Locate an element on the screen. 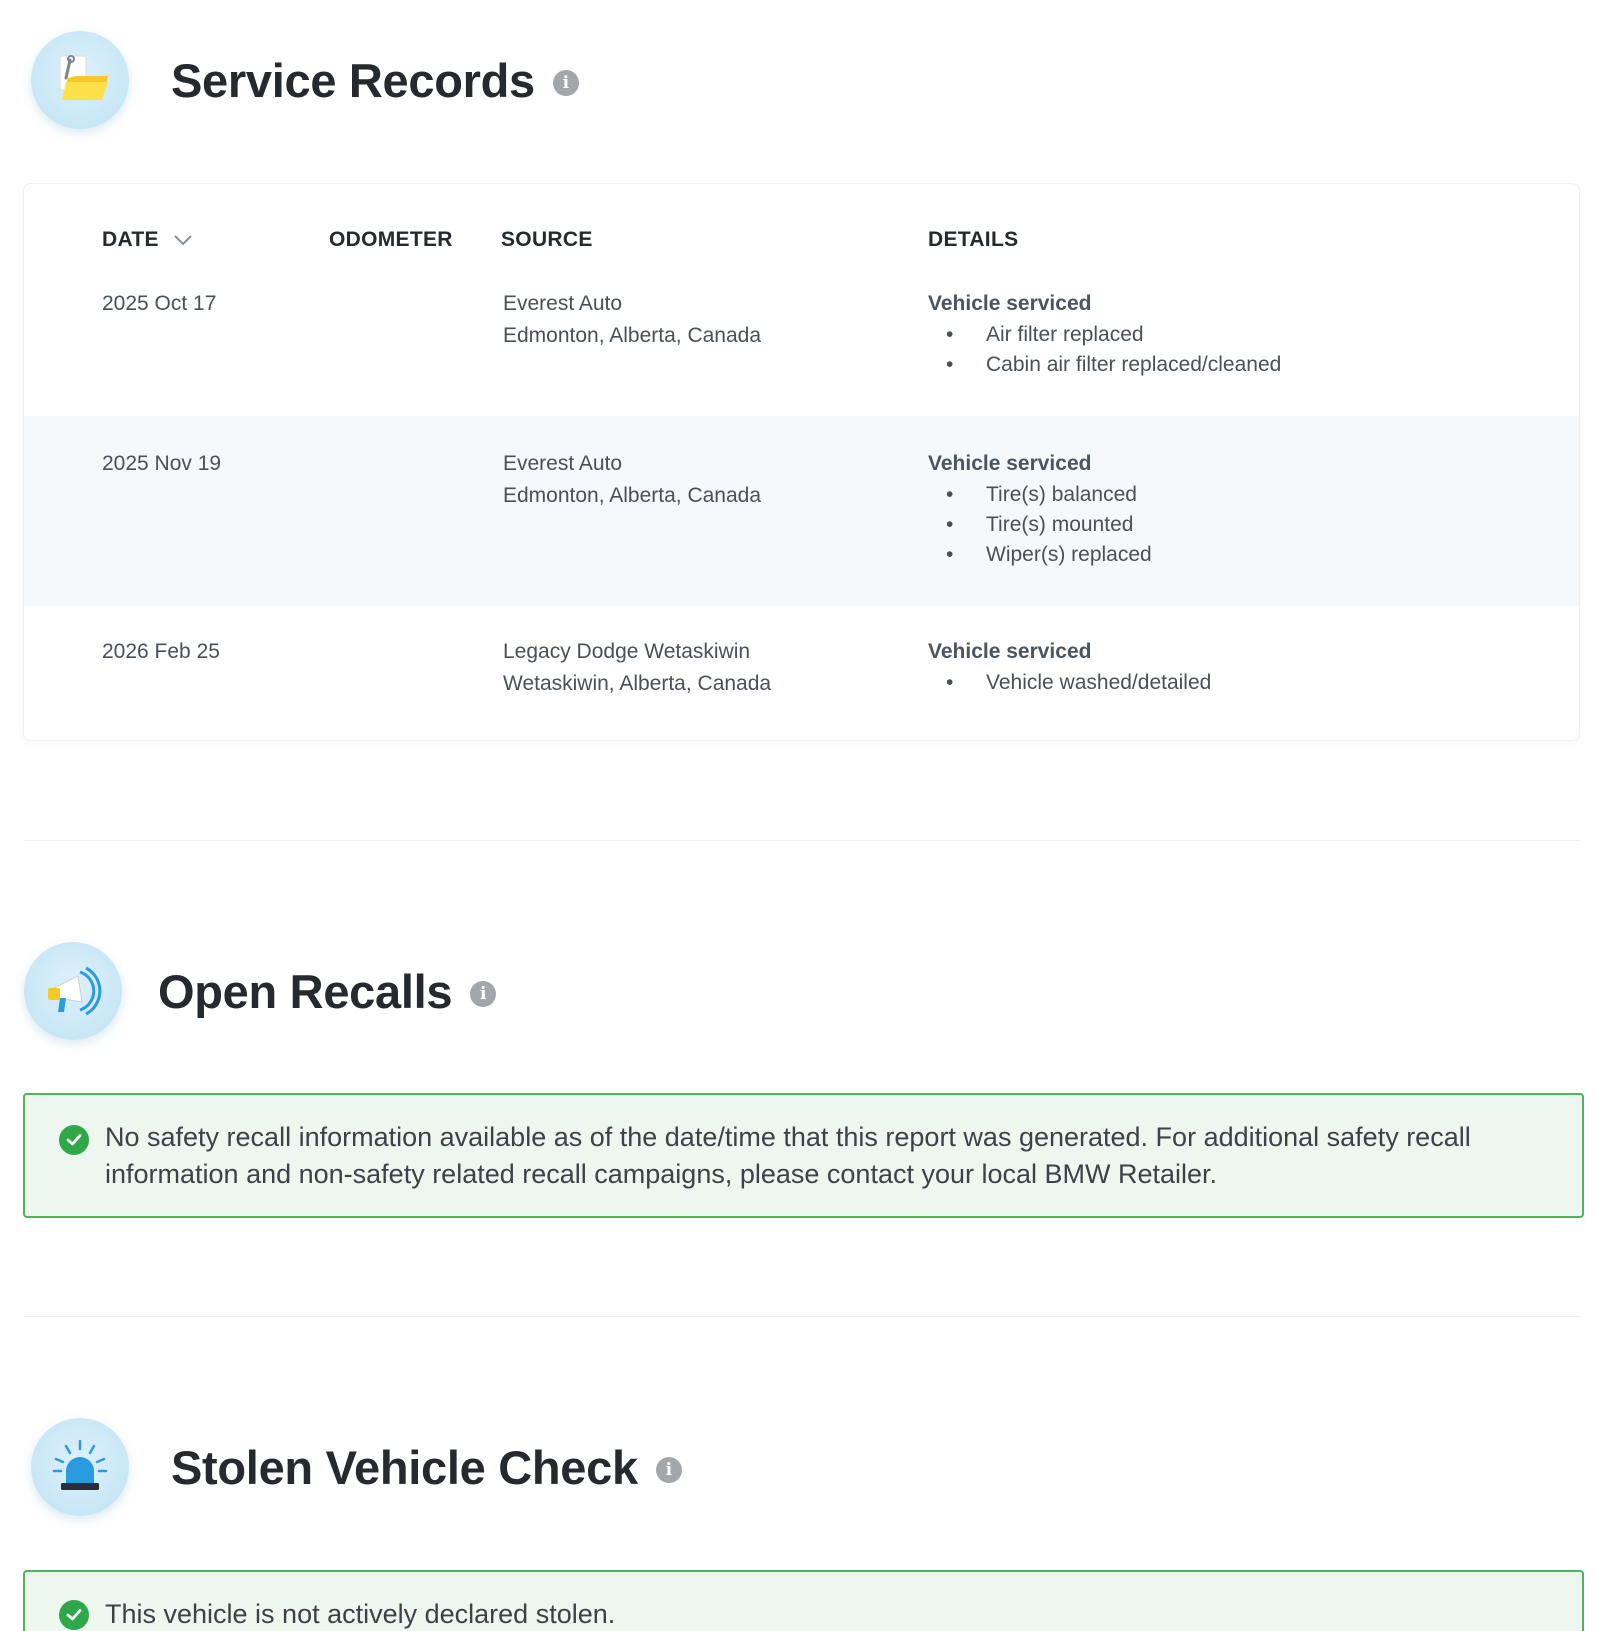  service-folder-icon is located at coordinates (80, 80).